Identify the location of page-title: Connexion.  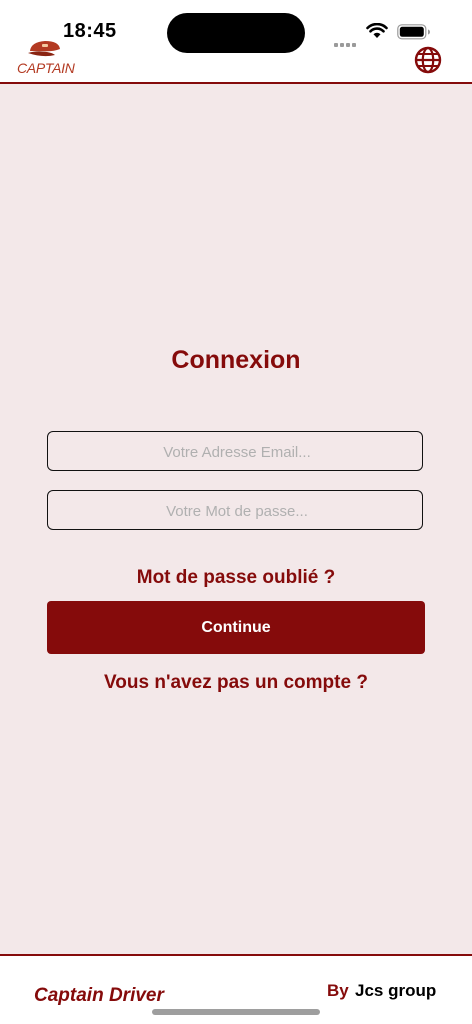
(236, 360).